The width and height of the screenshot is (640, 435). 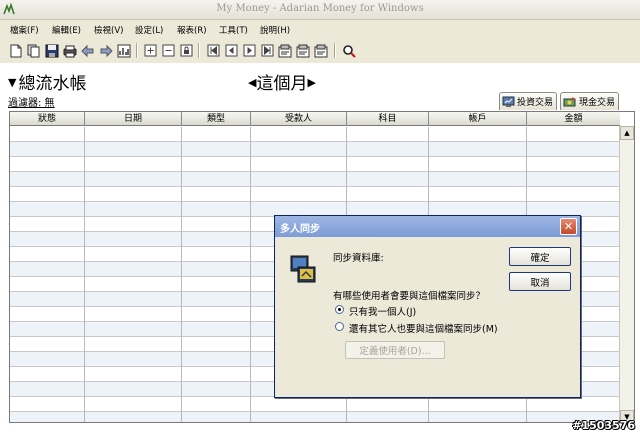 I want to click on print-icon, so click(x=70, y=51).